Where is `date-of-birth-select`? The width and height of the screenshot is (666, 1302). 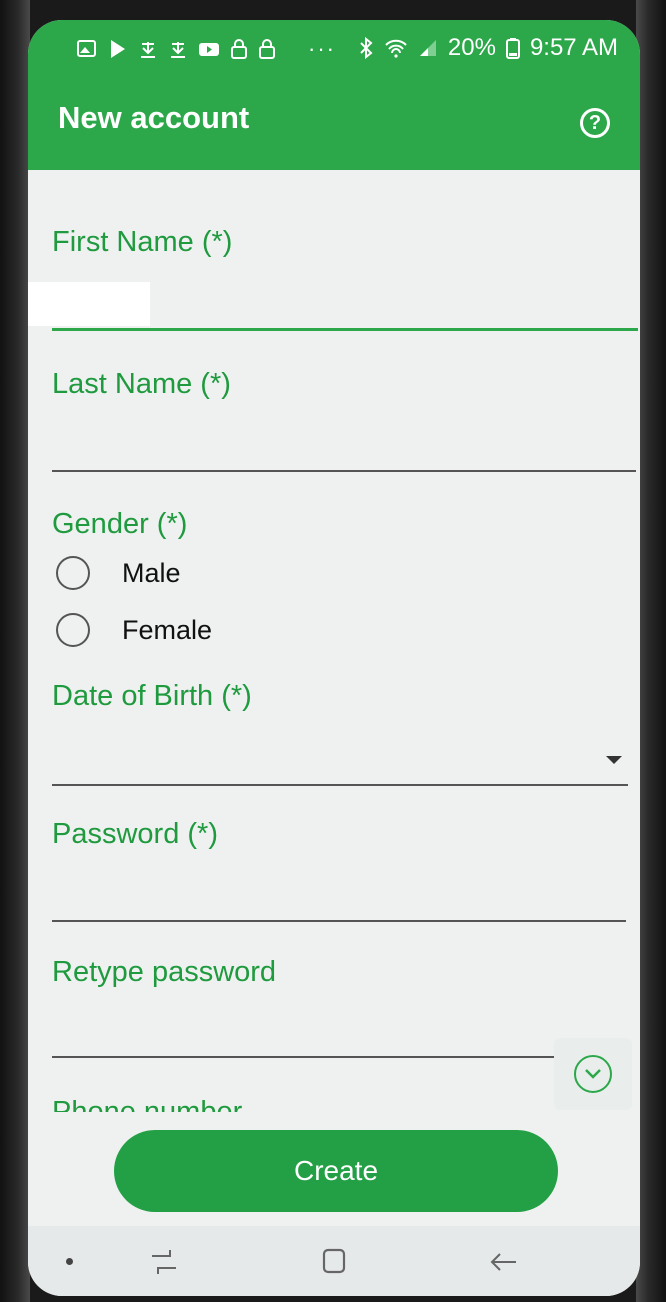 date-of-birth-select is located at coordinates (340, 755).